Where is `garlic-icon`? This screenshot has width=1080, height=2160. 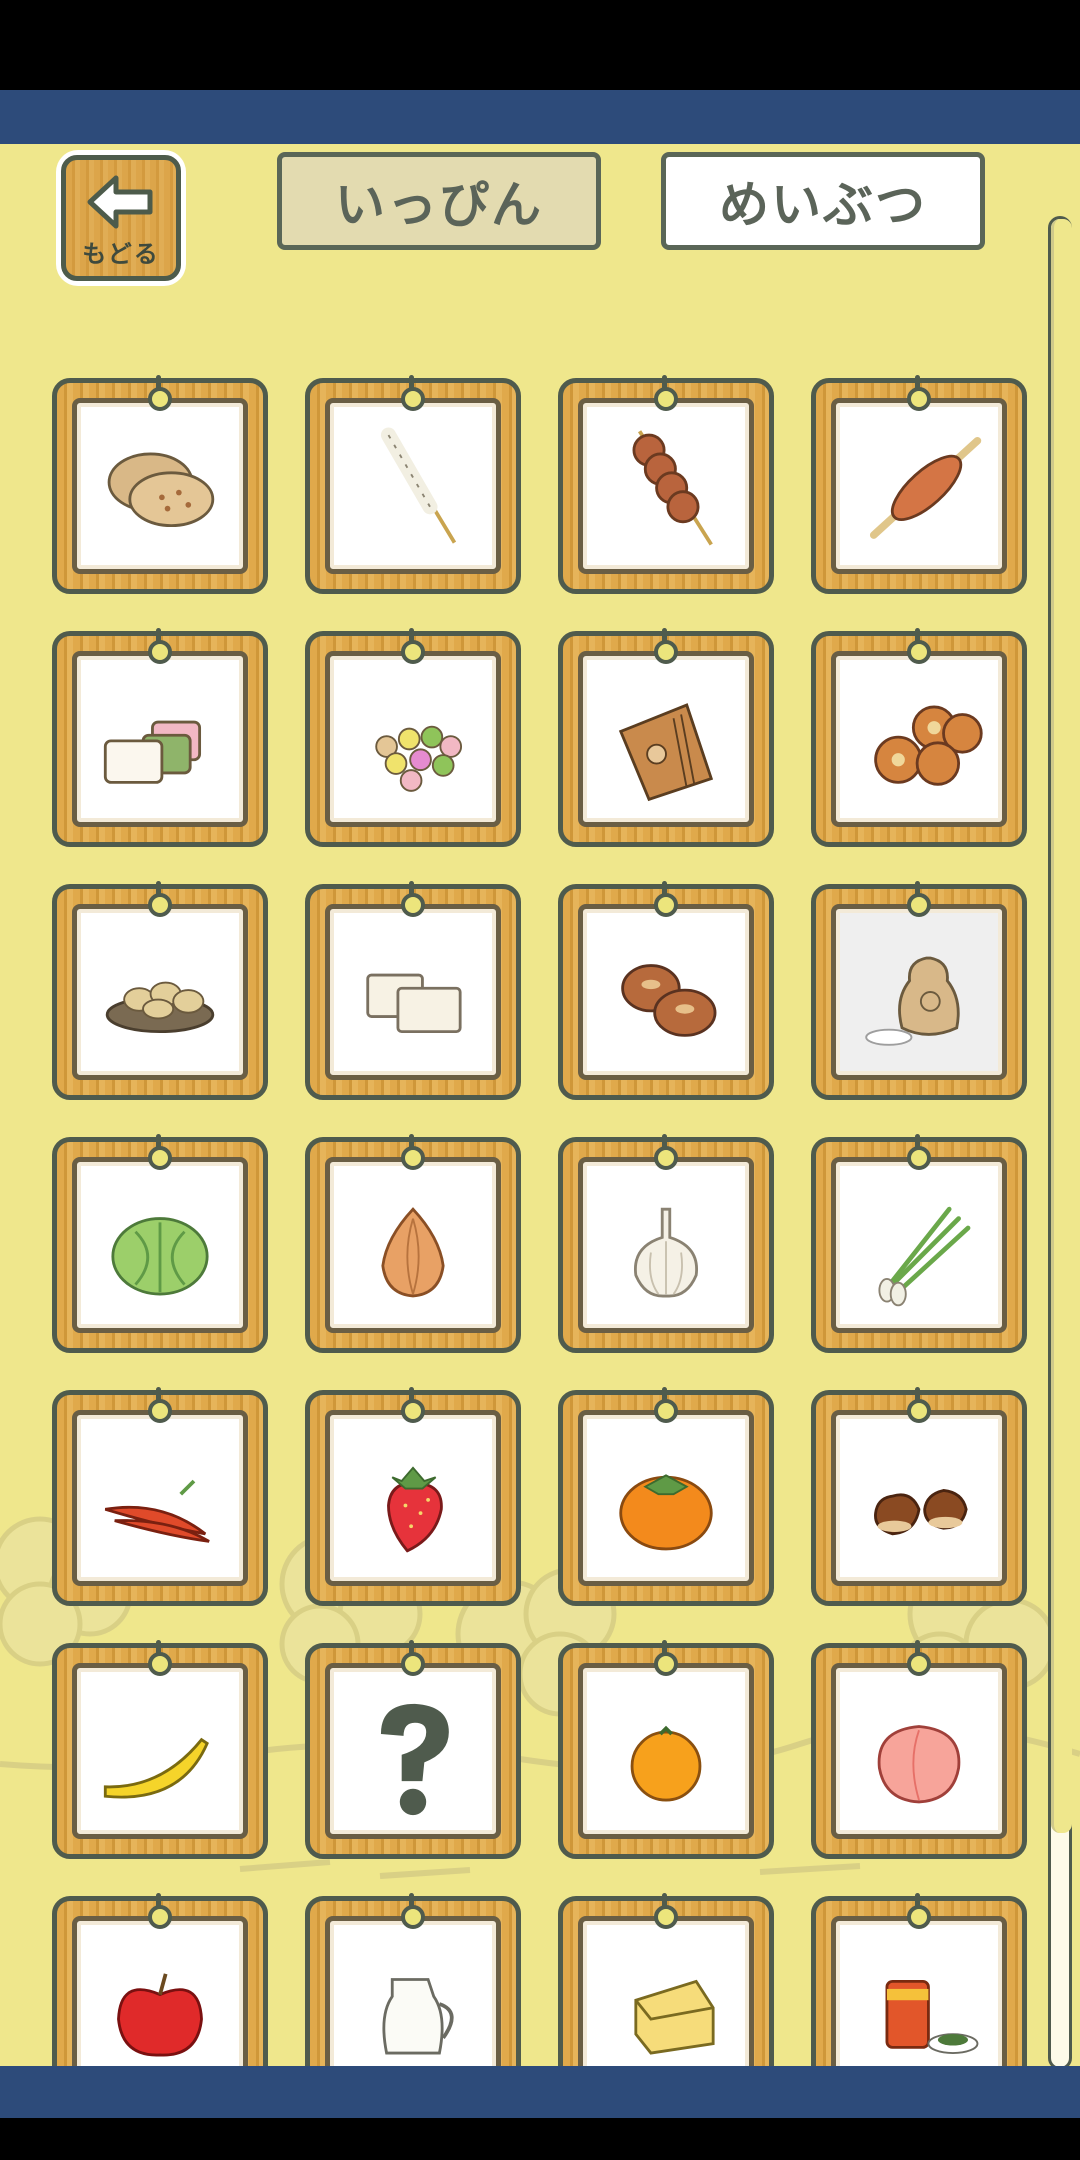
garlic-icon is located at coordinates (666, 1252).